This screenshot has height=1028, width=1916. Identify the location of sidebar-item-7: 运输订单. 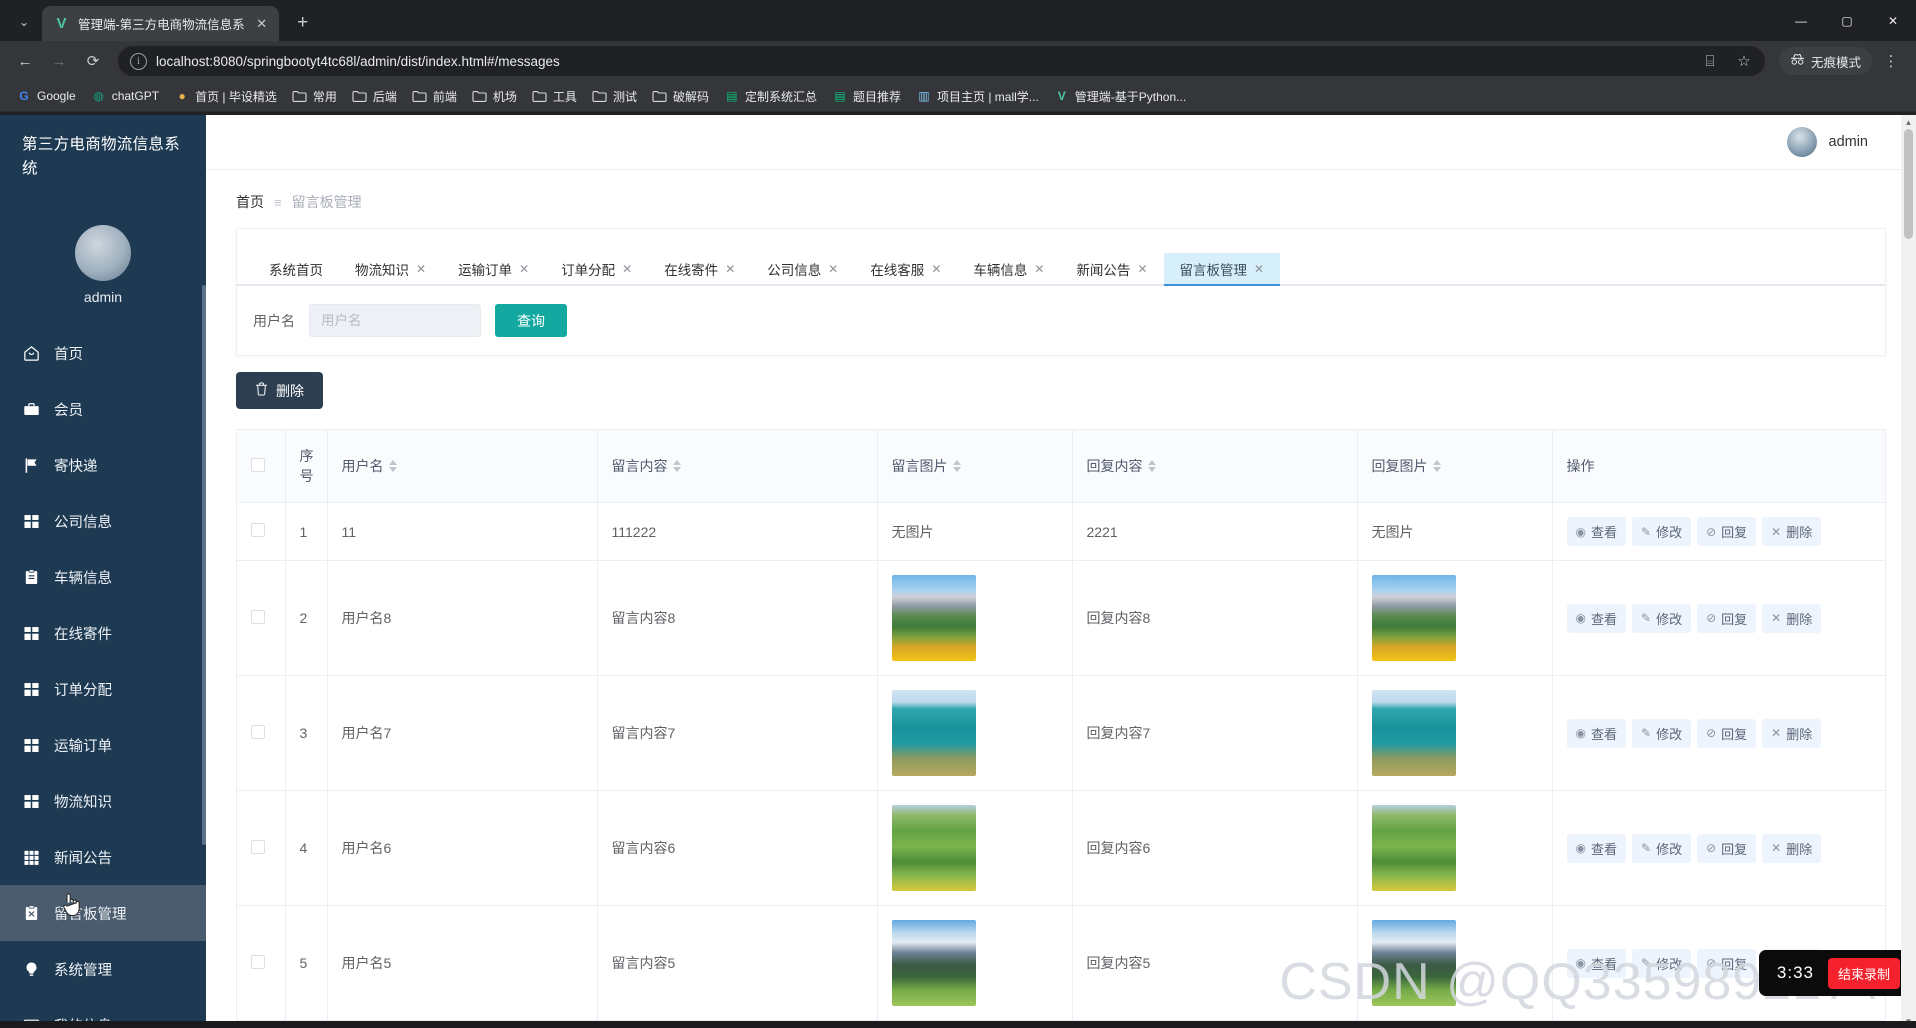
(103, 745).